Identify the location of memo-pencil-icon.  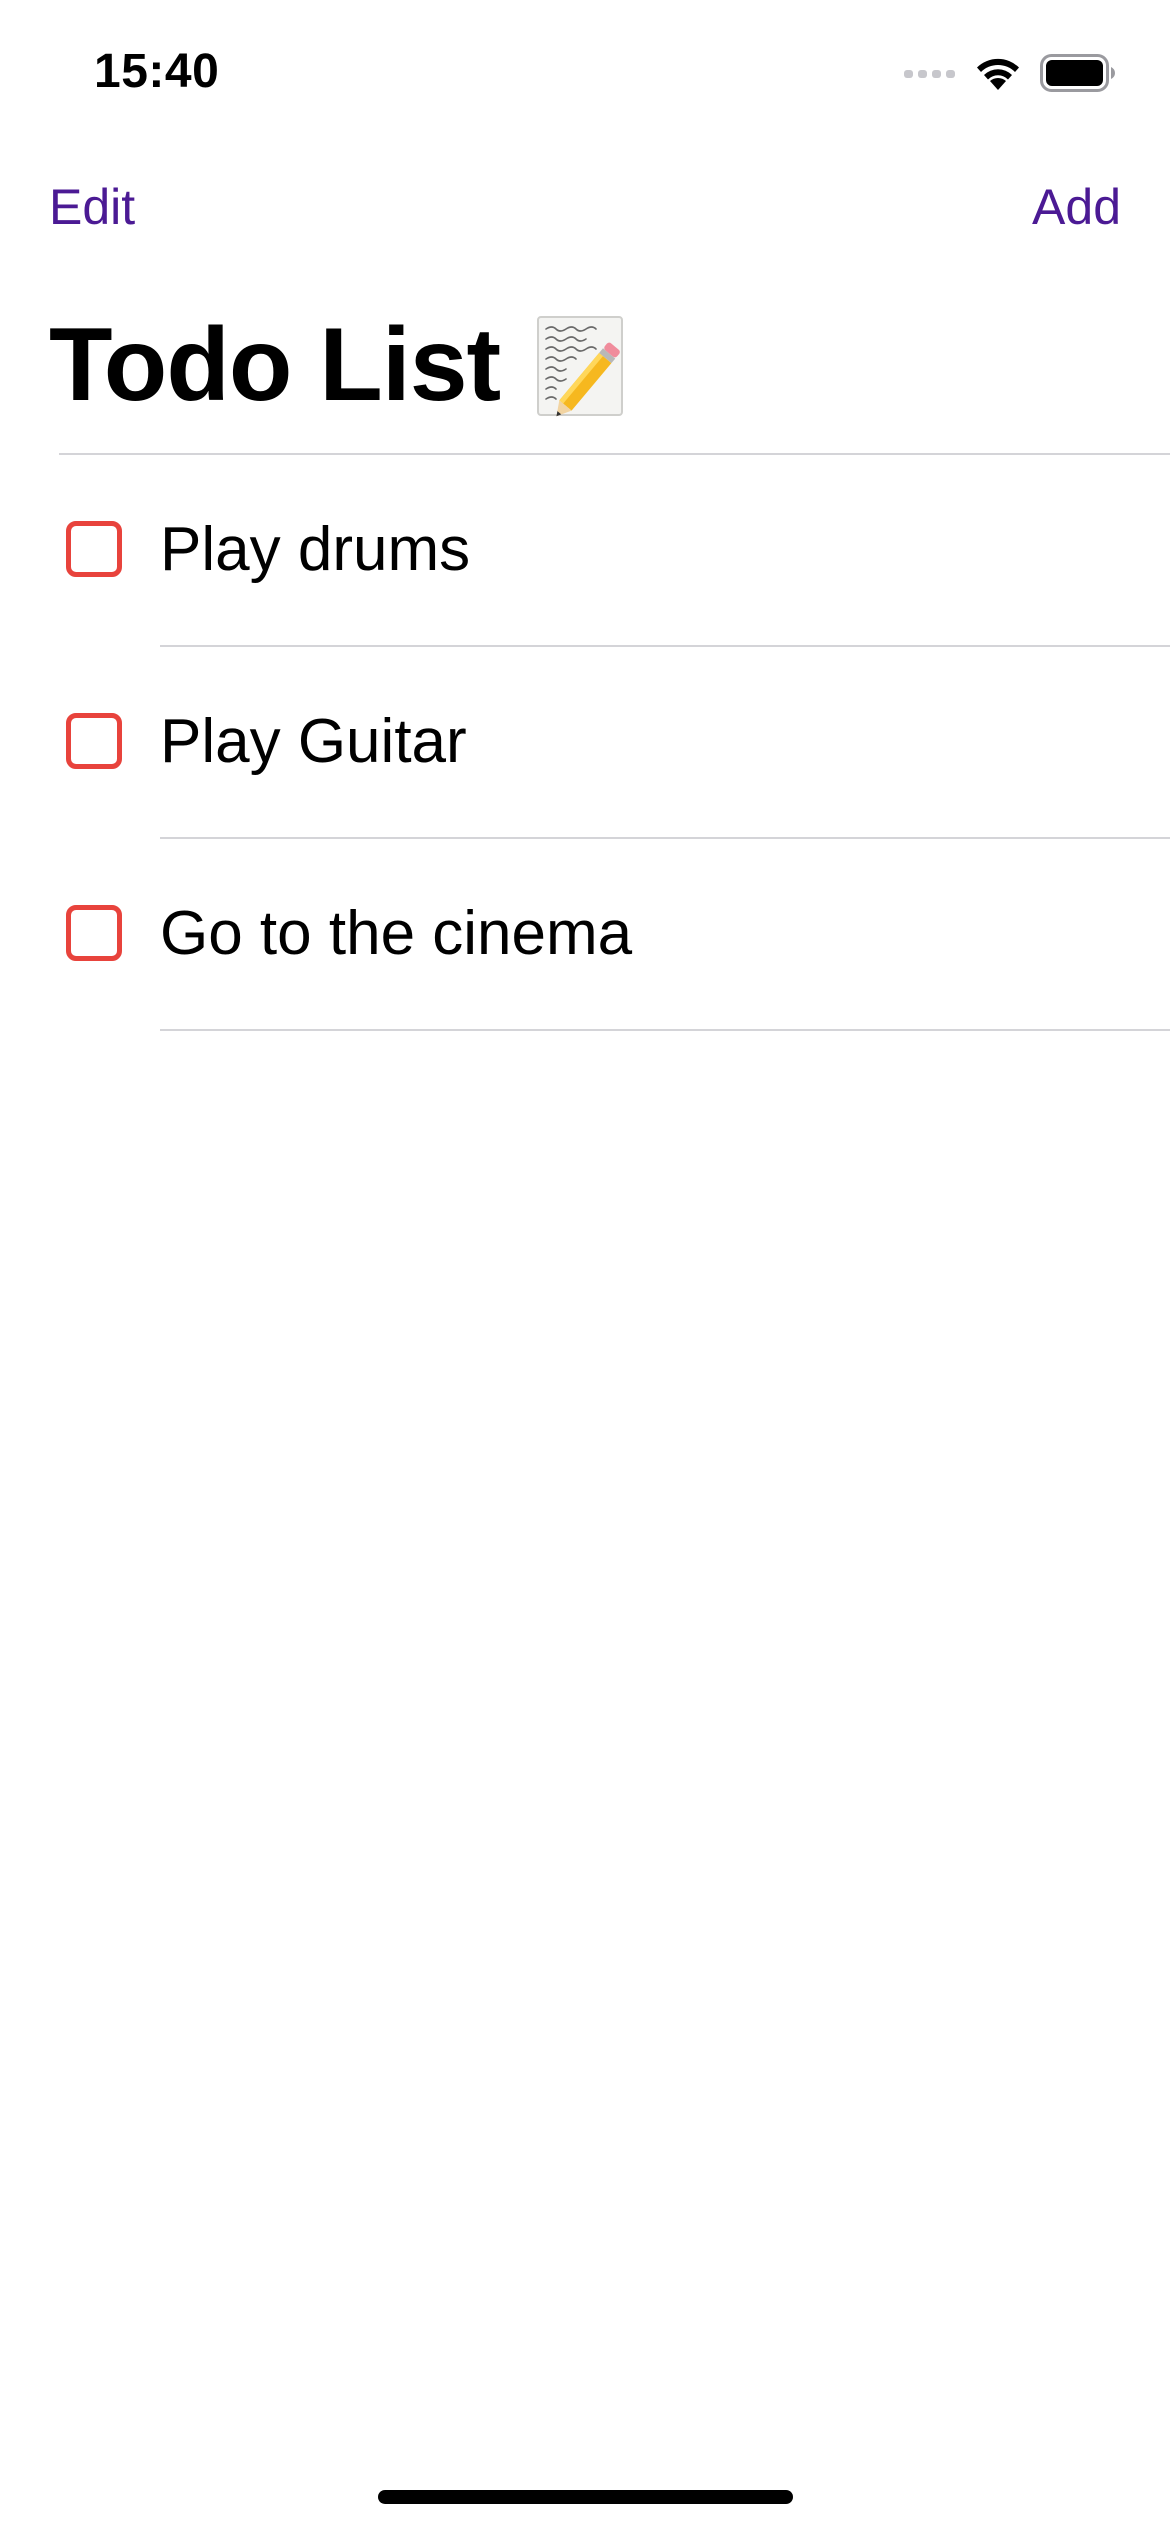
(580, 366).